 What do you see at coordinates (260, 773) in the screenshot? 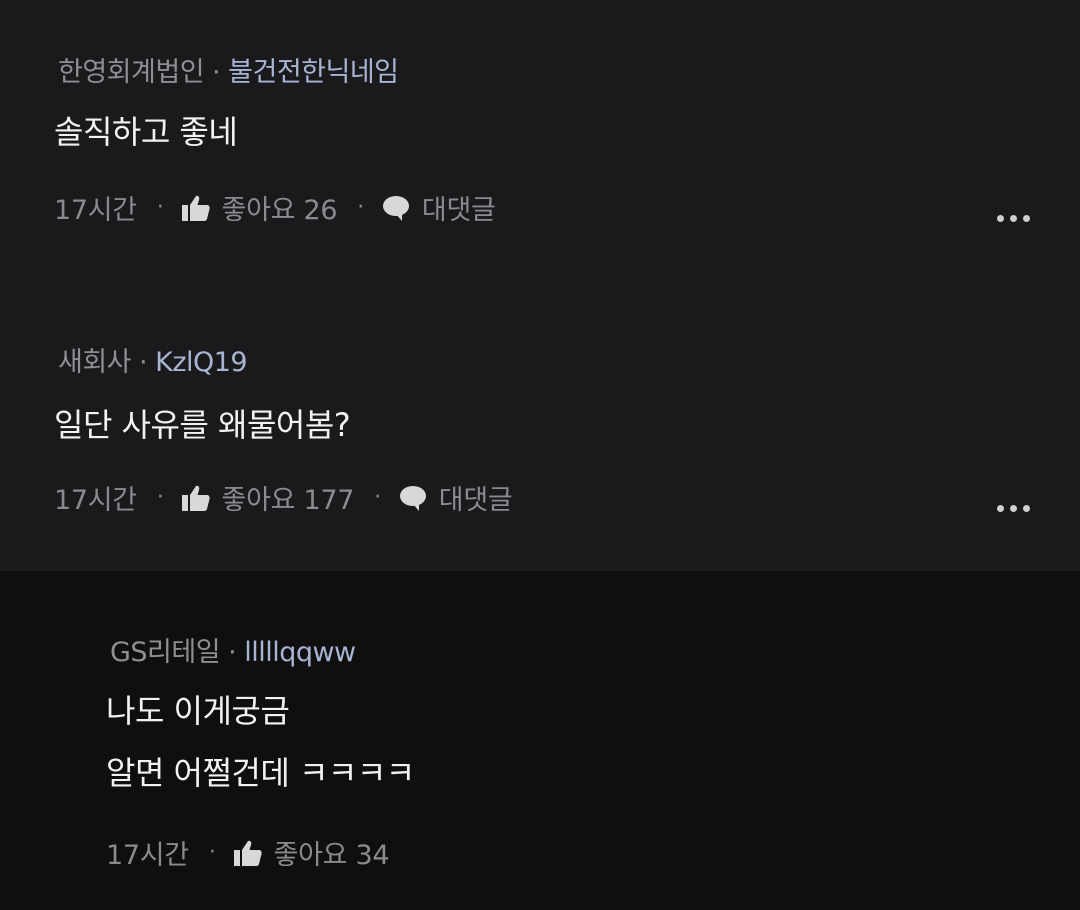
I see `comment-line: 알면 어쩔건데 ㅋㅋㅋㅋ` at bounding box center [260, 773].